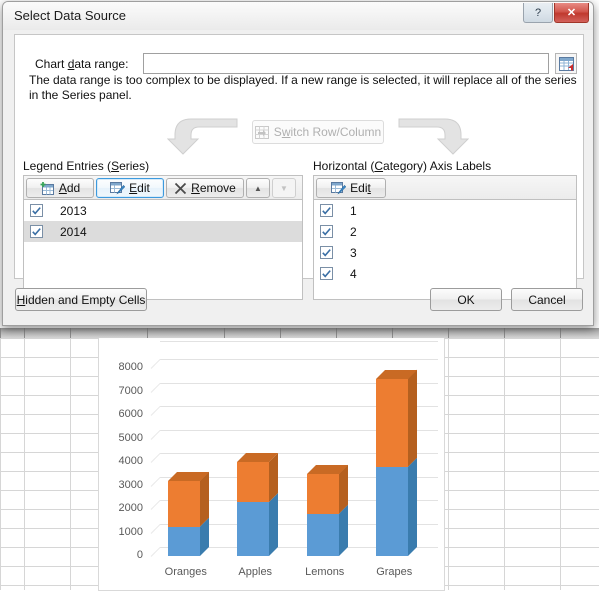 The image size is (599, 591). I want to click on label-part-post: eries), so click(134, 166).